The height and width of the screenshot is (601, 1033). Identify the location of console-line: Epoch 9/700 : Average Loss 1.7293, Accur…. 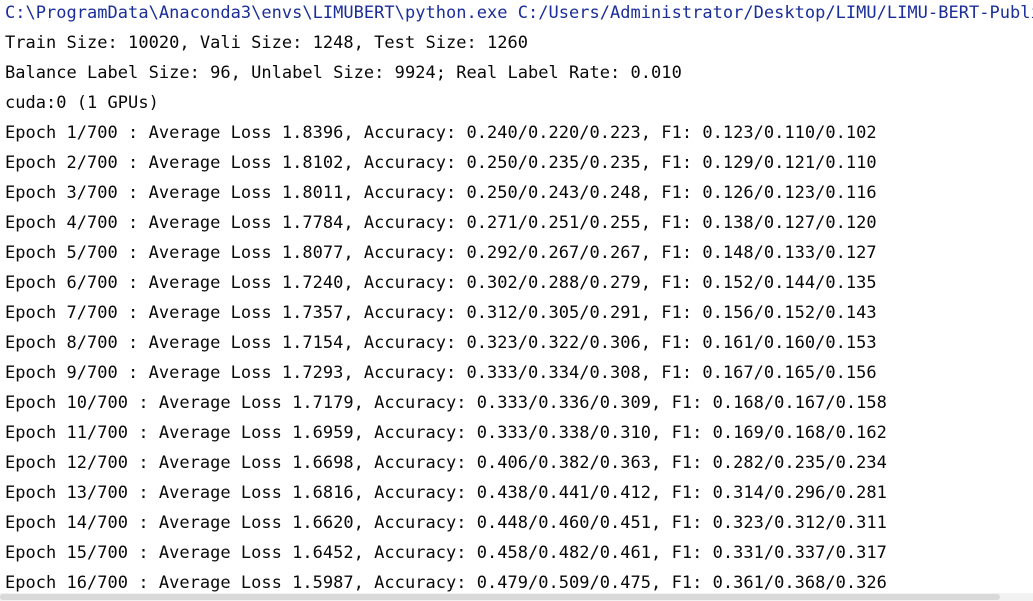
(441, 373).